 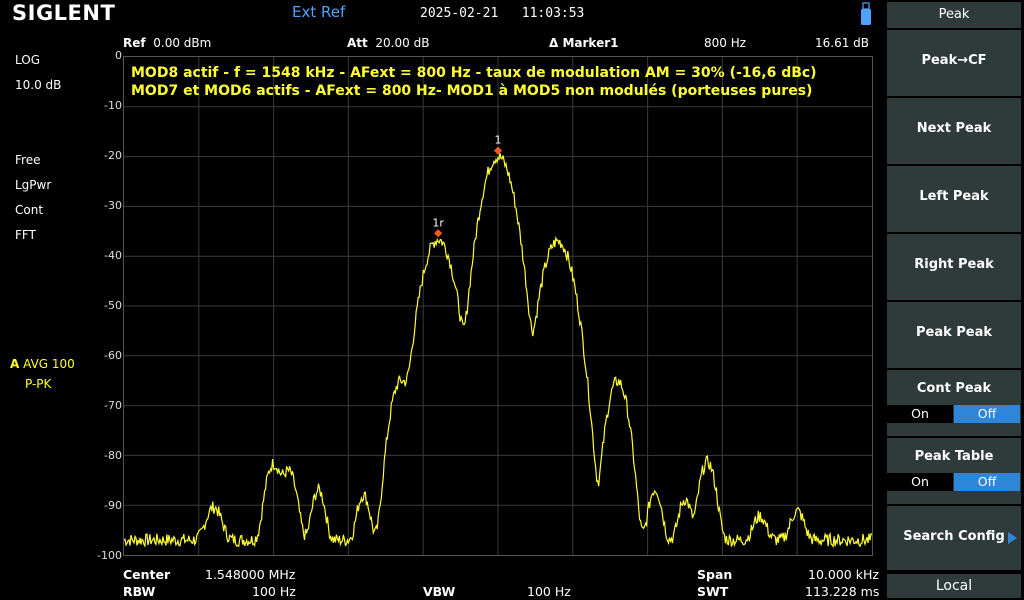 What do you see at coordinates (109, 555) in the screenshot?
I see `y-tick-label: -100` at bounding box center [109, 555].